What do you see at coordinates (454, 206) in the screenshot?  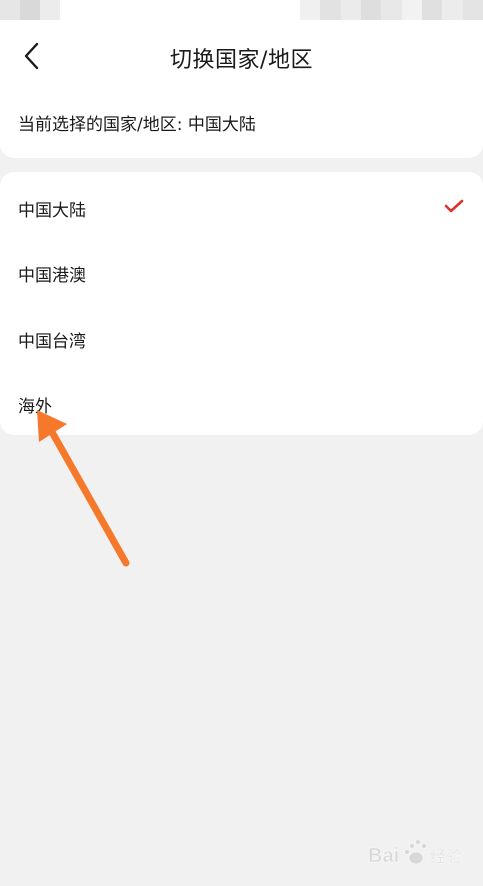 I see `check-icon` at bounding box center [454, 206].